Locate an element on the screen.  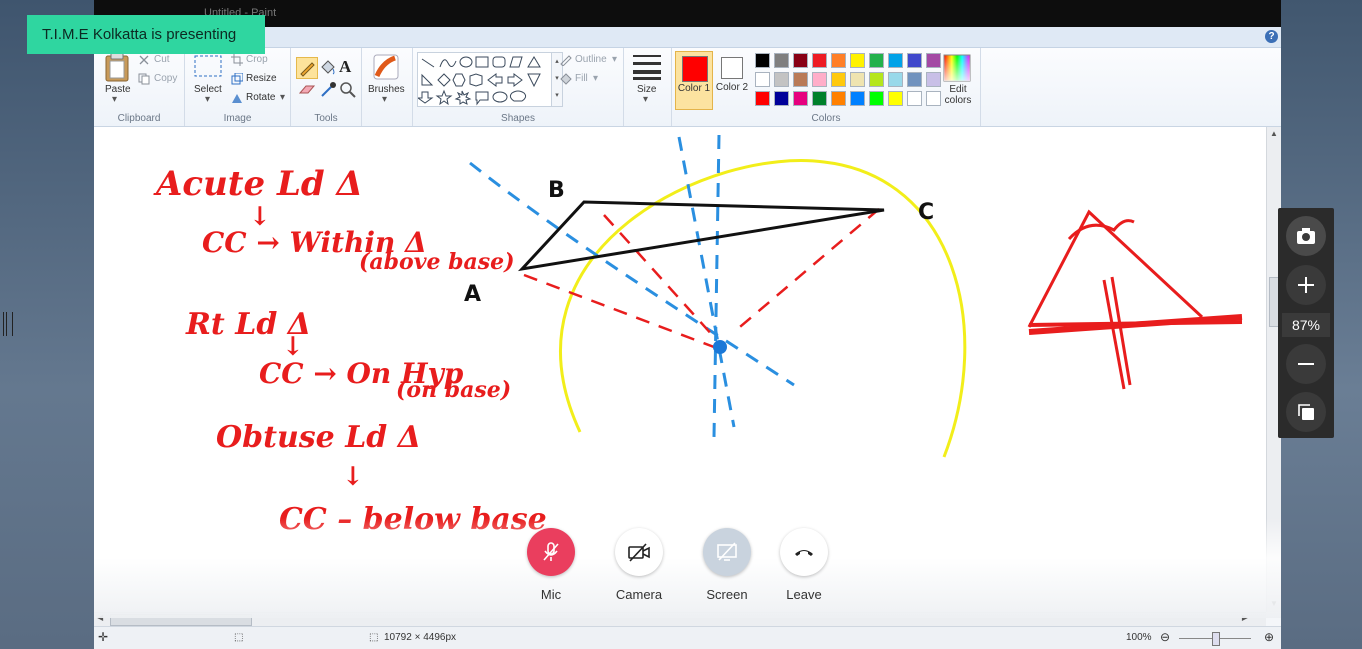
edit-colors-button: Edit colors is located at coordinates (958, 95).